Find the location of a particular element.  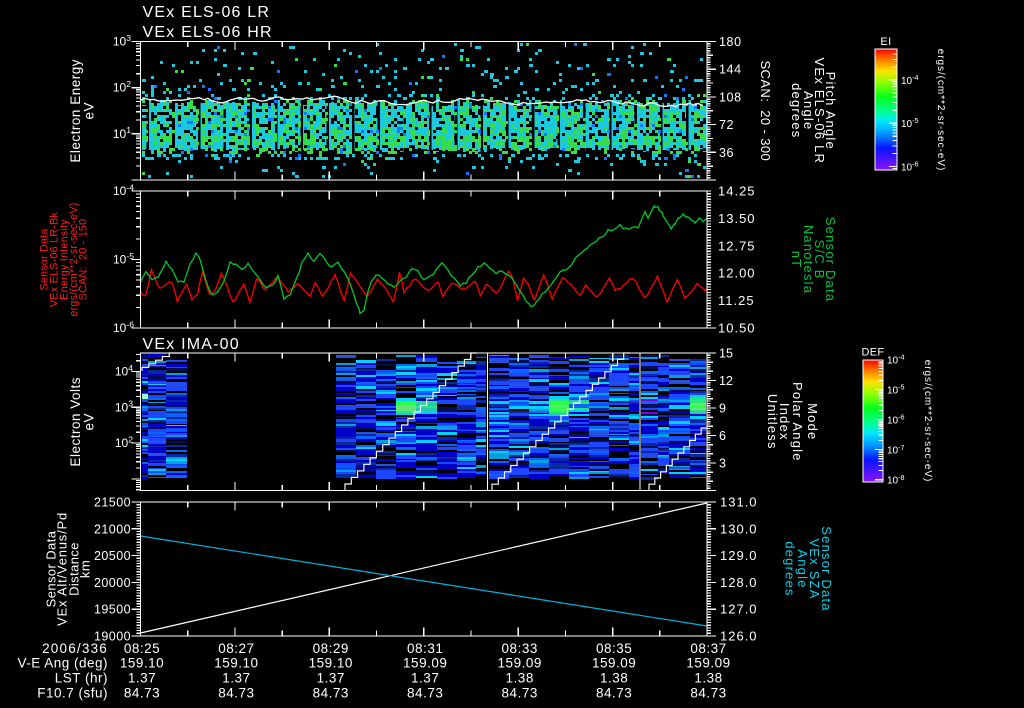

svg-text: 12.00 is located at coordinates (737, 273).